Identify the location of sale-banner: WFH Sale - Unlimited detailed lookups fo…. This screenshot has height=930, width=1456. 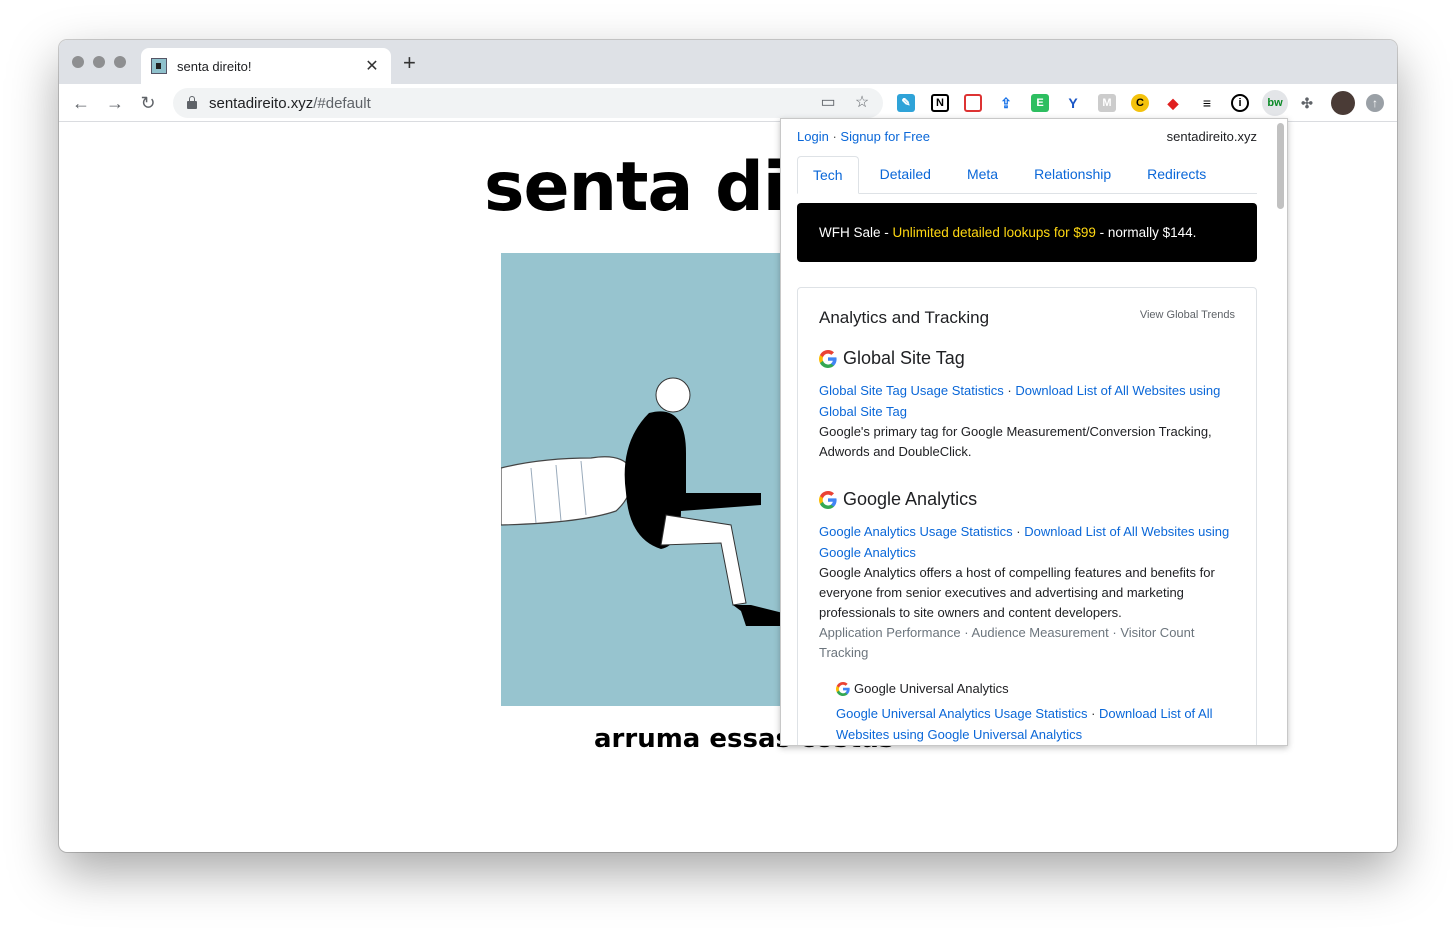
(1027, 232).